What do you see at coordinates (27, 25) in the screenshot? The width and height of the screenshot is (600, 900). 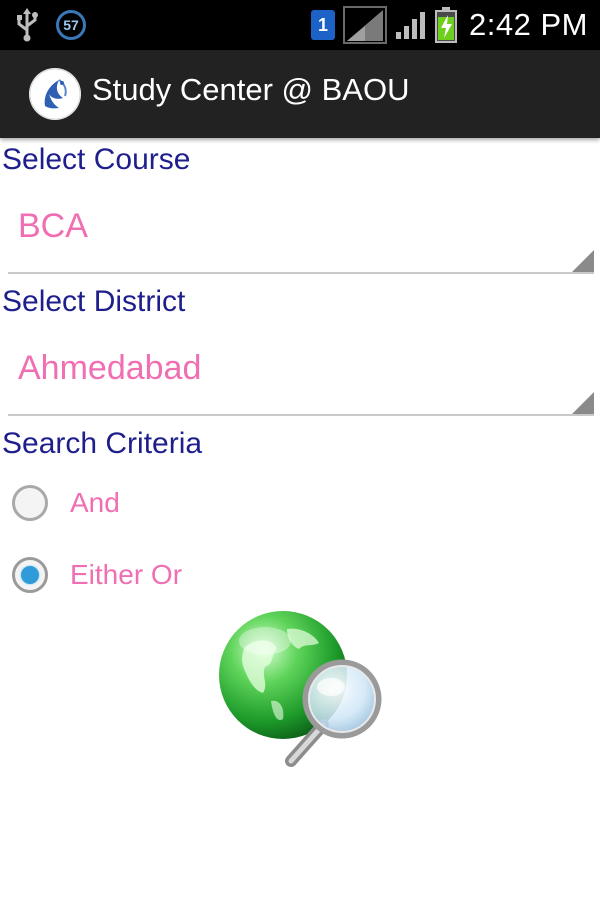 I see `usb-icon` at bounding box center [27, 25].